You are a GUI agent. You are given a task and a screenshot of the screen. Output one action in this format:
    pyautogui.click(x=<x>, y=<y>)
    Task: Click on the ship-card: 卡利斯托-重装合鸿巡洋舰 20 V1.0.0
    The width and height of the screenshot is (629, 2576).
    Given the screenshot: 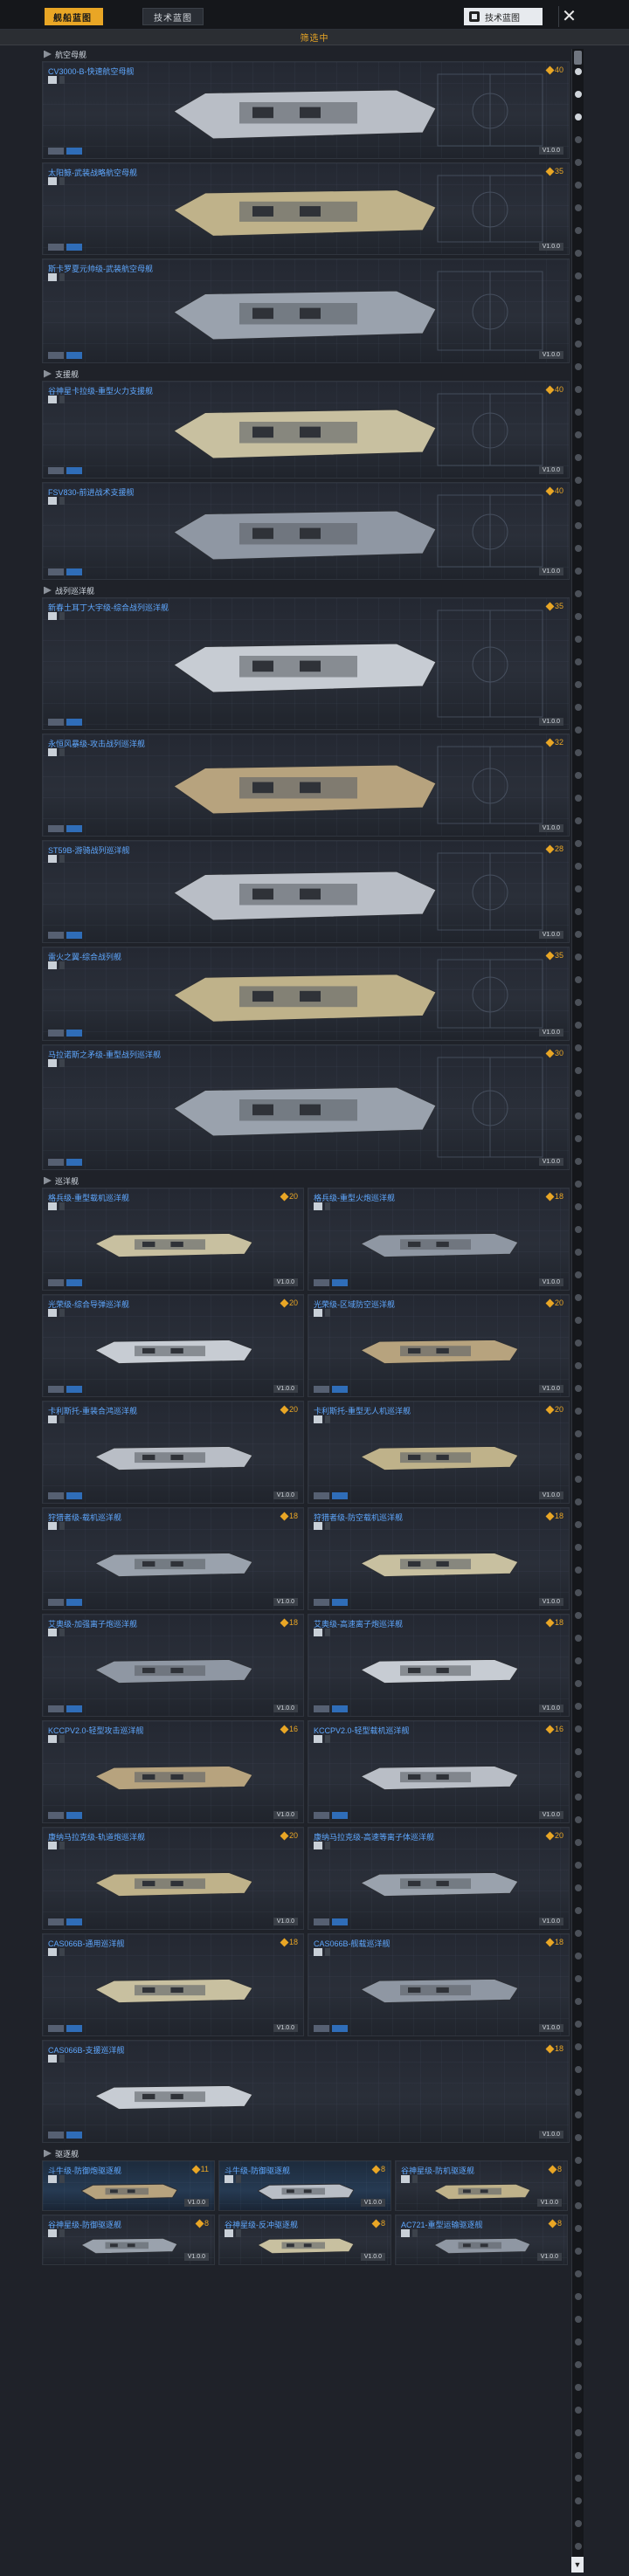 What is the action you would take?
    pyautogui.click(x=173, y=1452)
    